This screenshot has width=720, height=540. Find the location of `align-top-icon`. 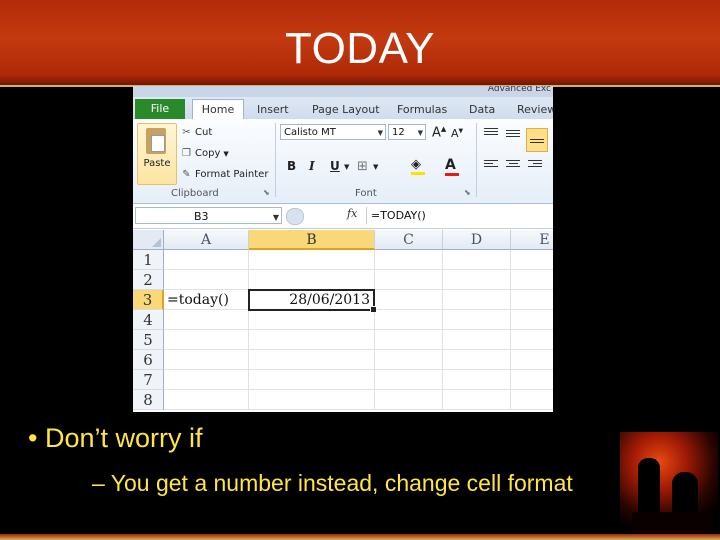

align-top-icon is located at coordinates (491, 134).